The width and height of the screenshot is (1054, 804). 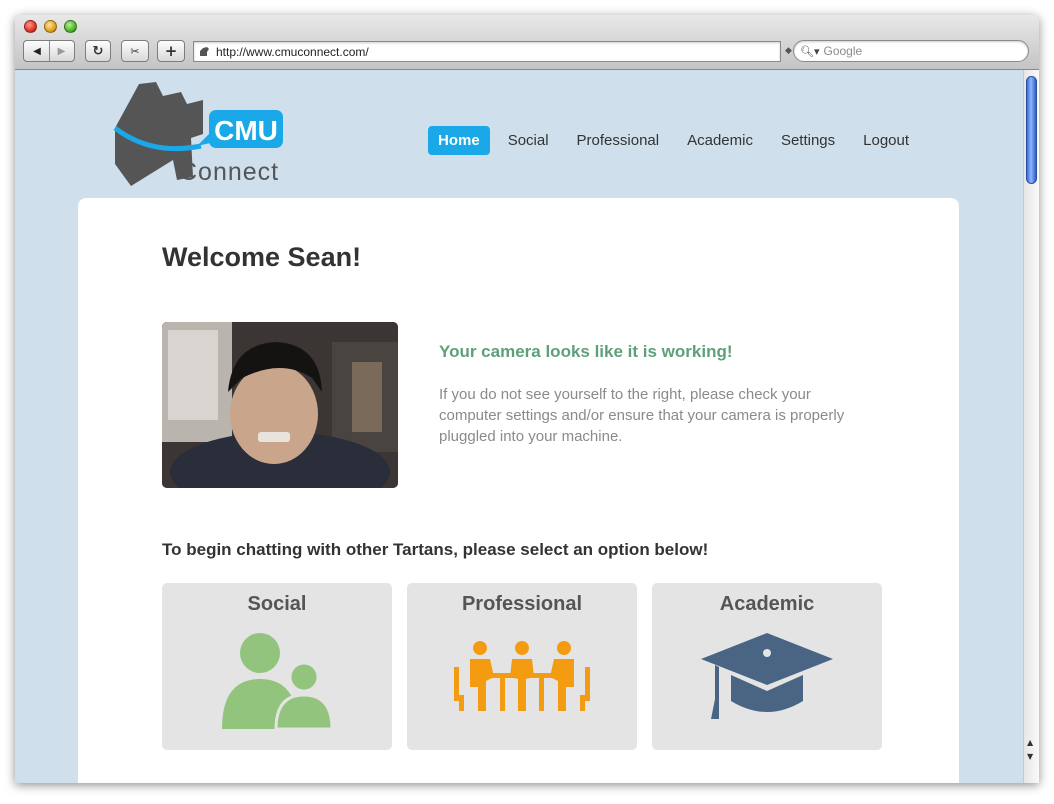 What do you see at coordinates (1030, 742) in the screenshot?
I see `scroll-up-icon: ▲` at bounding box center [1030, 742].